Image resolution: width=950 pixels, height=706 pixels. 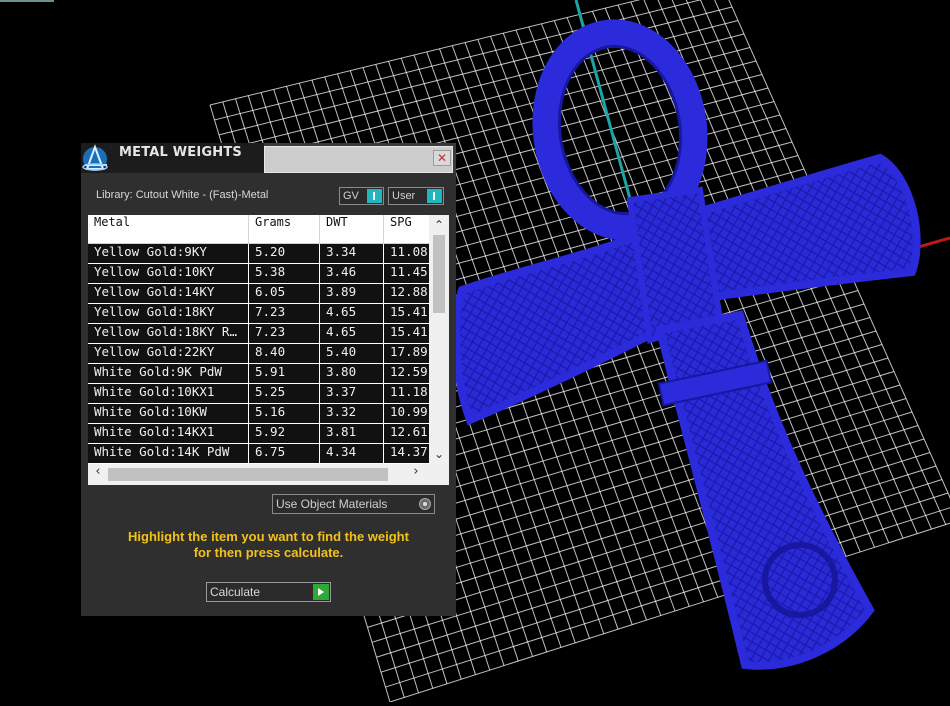 What do you see at coordinates (406, 434) in the screenshot?
I see `cell-spg: 12.61` at bounding box center [406, 434].